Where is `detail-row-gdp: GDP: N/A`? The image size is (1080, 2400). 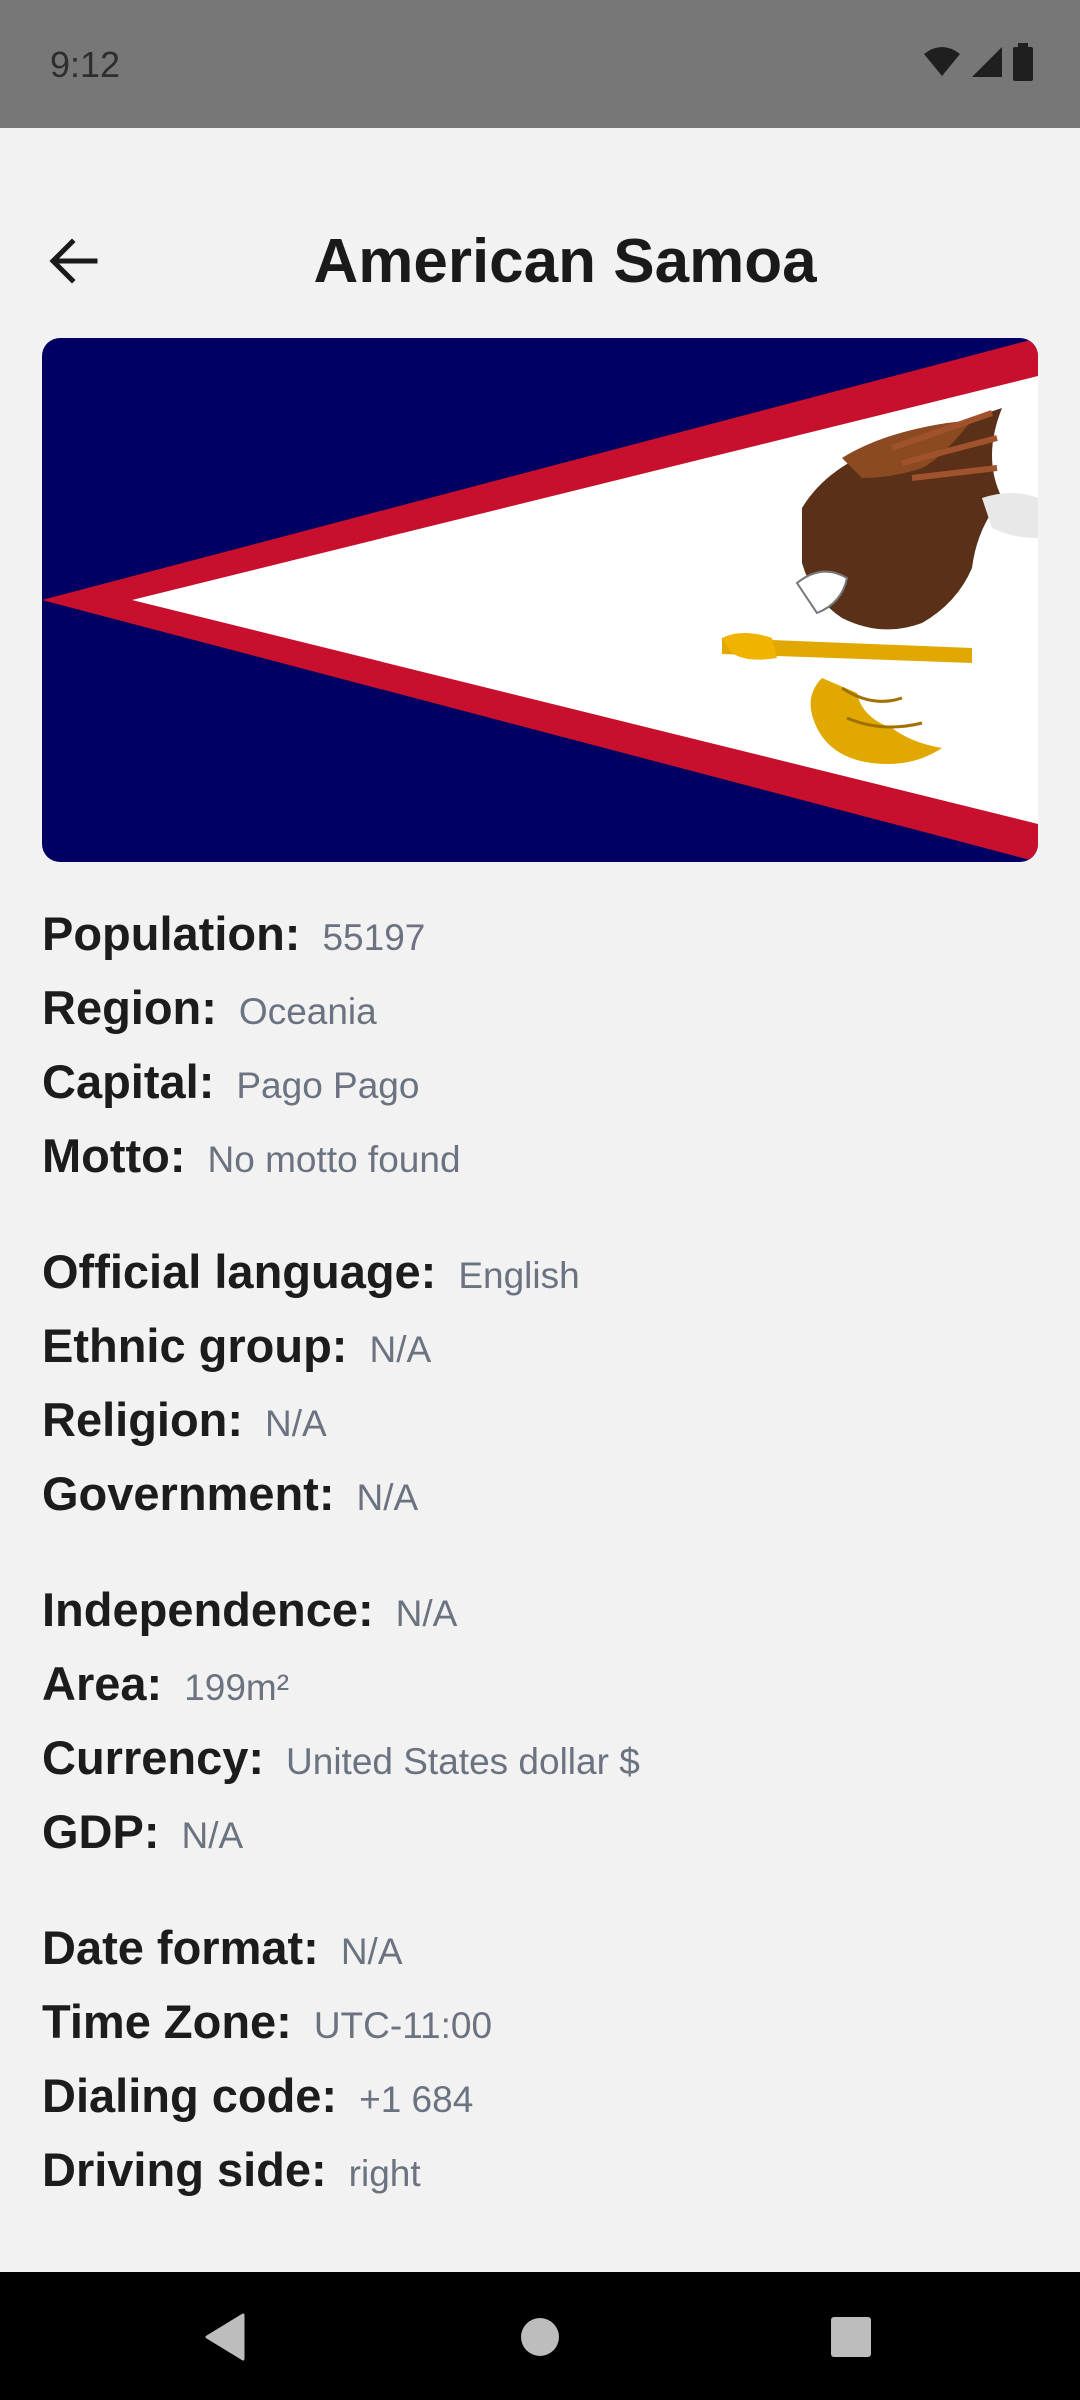 detail-row-gdp: GDP: N/A is located at coordinates (542, 1841).